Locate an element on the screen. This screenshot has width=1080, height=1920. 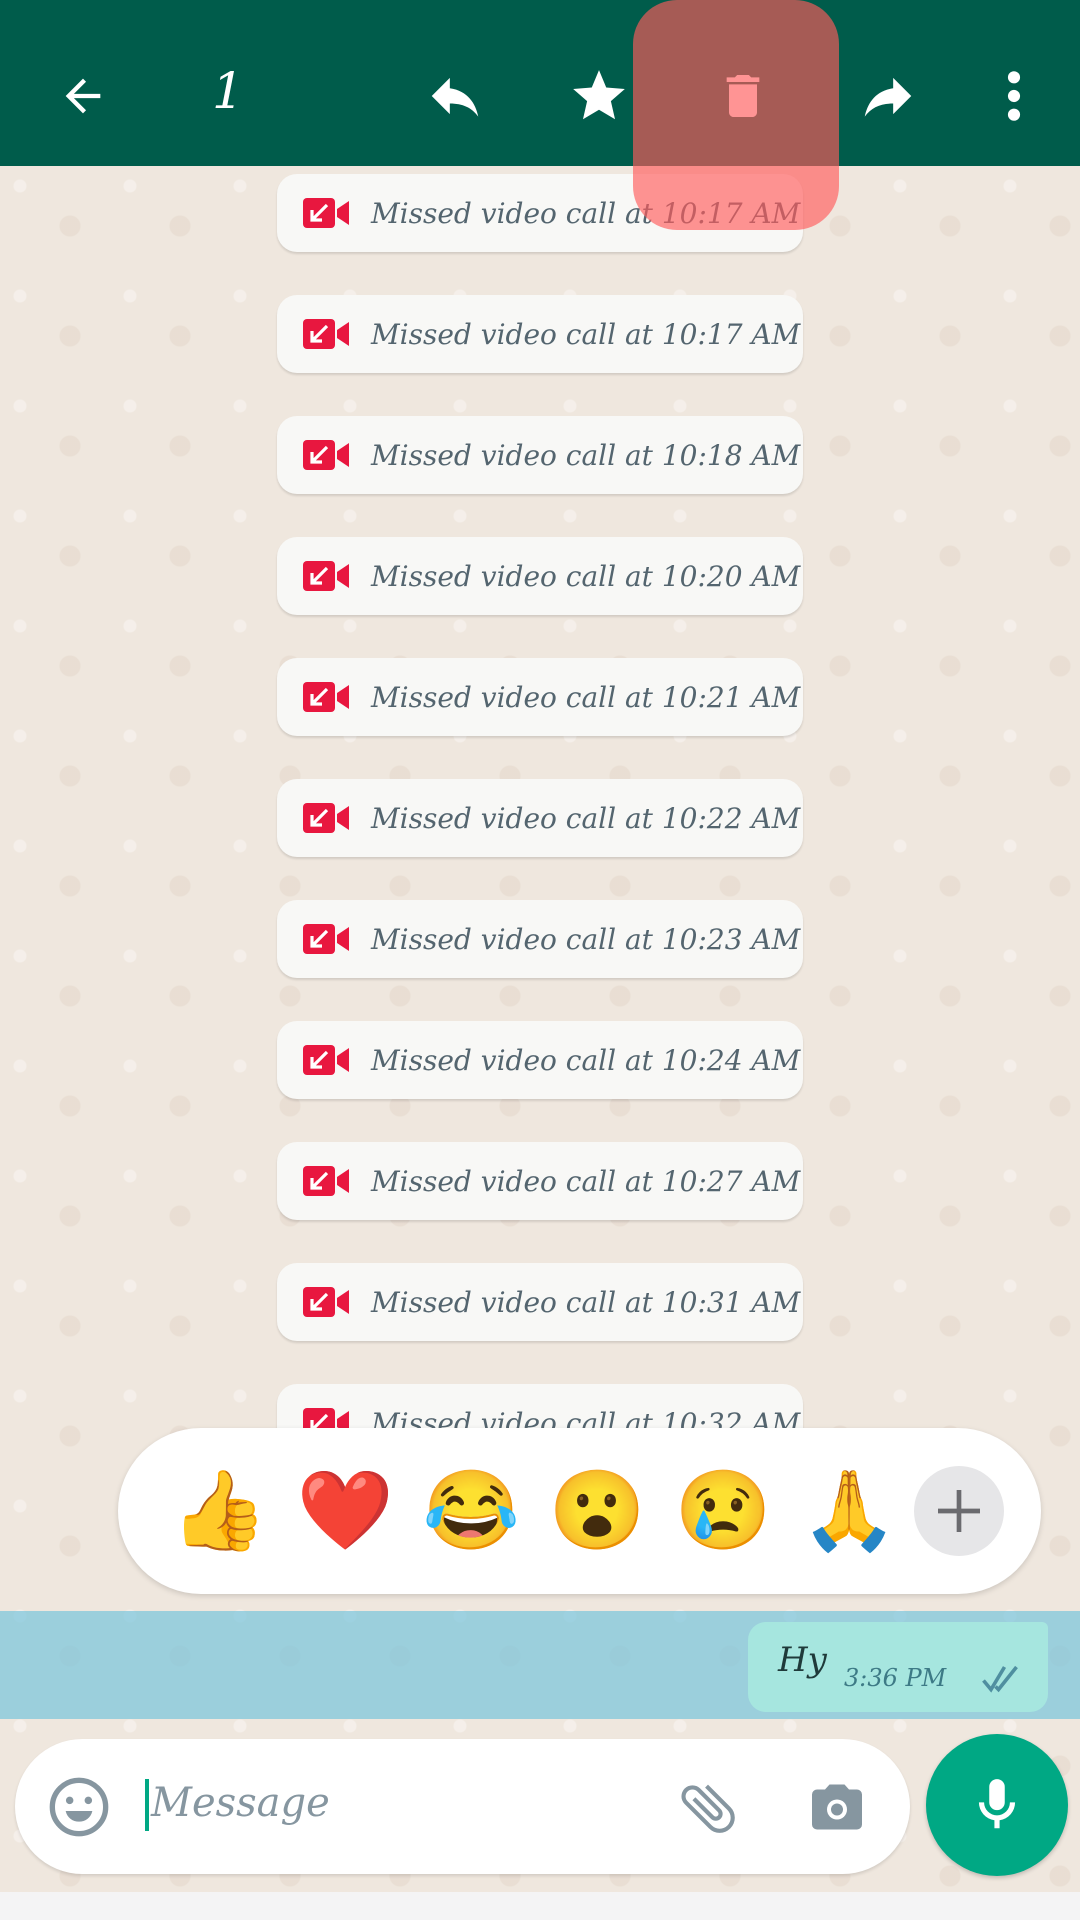
reaction-pray: 🙏 is located at coordinates (849, 1511).